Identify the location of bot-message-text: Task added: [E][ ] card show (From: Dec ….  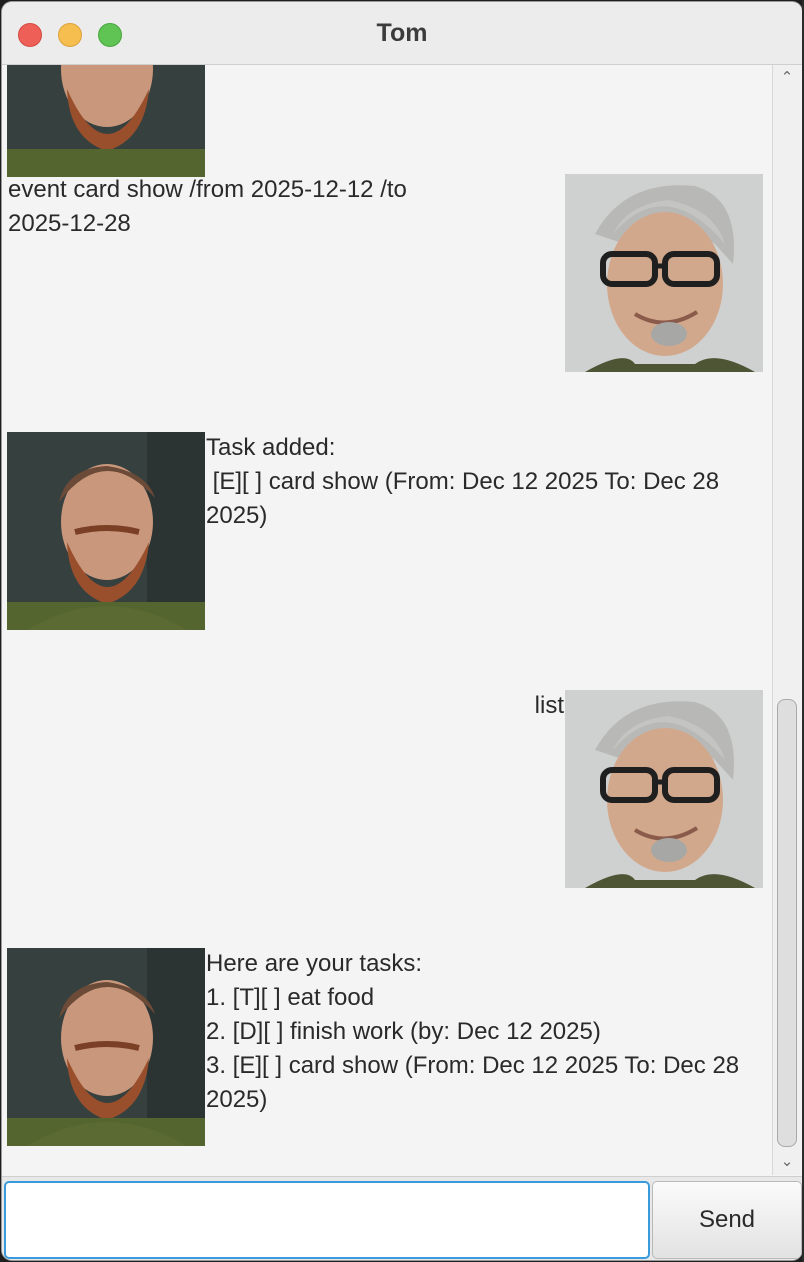
(463, 481).